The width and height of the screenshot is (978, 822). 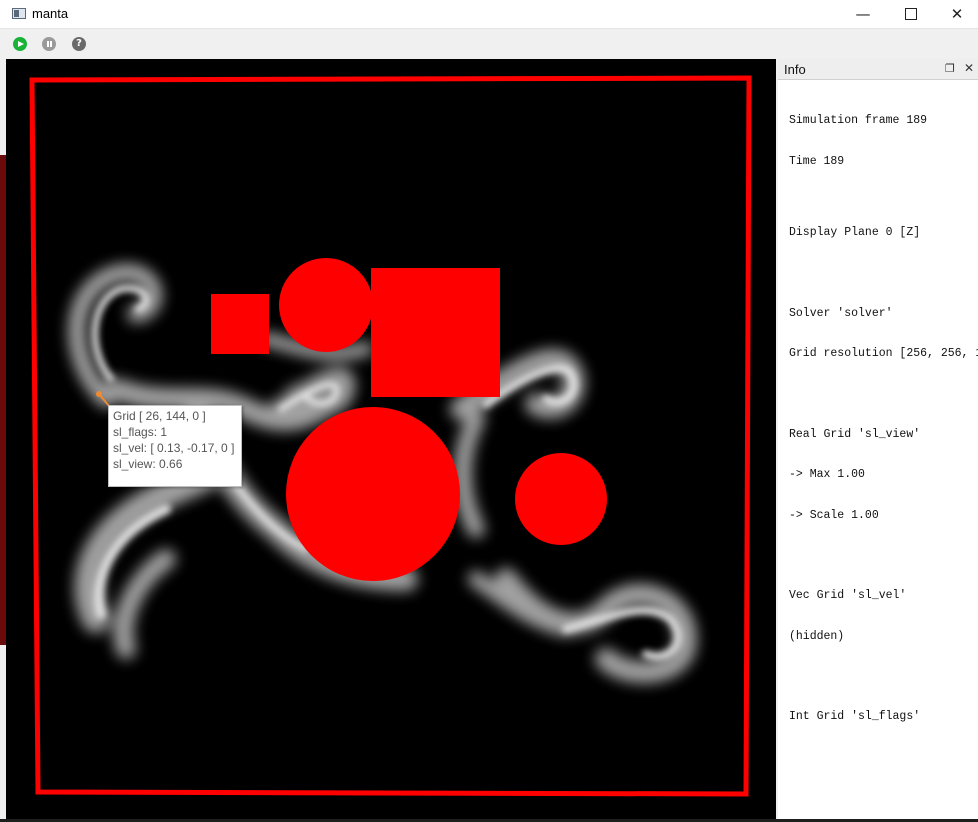 I want to click on close-button: ✕, so click(x=956, y=14).